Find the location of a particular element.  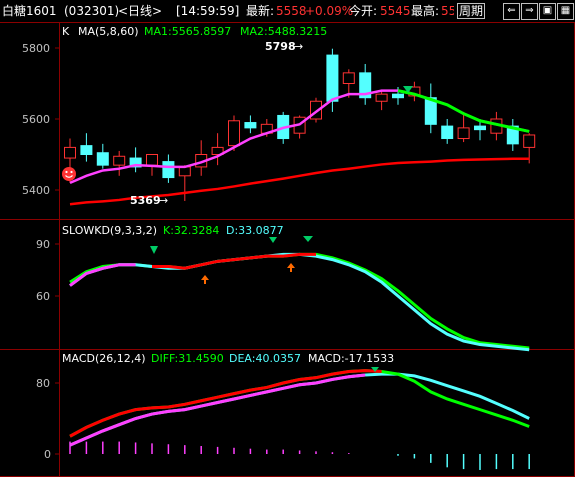

kline-high-arrow-icon: → is located at coordinates (298, 46).